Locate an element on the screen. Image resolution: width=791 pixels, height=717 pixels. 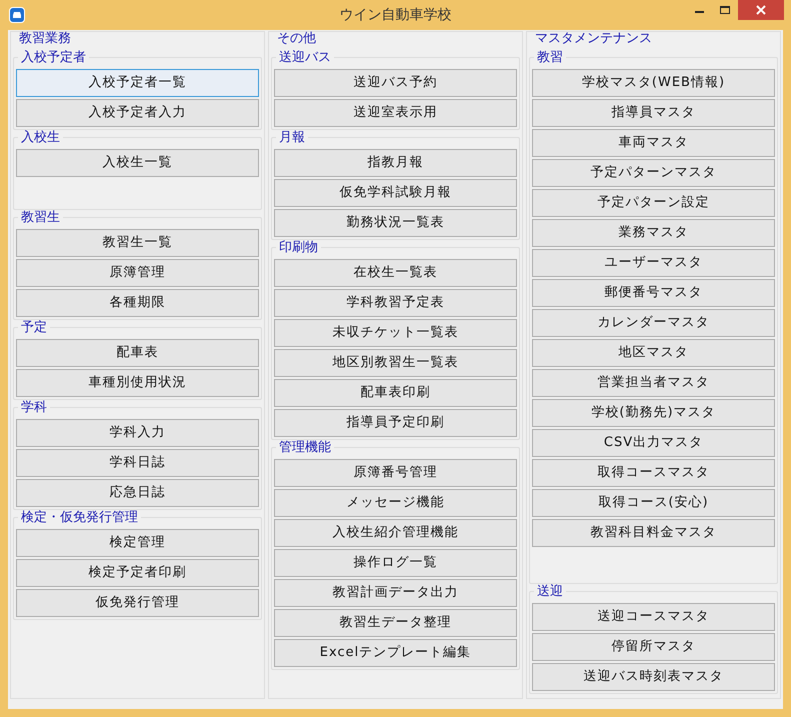
menu-button: 勤務状況一覧表 is located at coordinates (395, 223).